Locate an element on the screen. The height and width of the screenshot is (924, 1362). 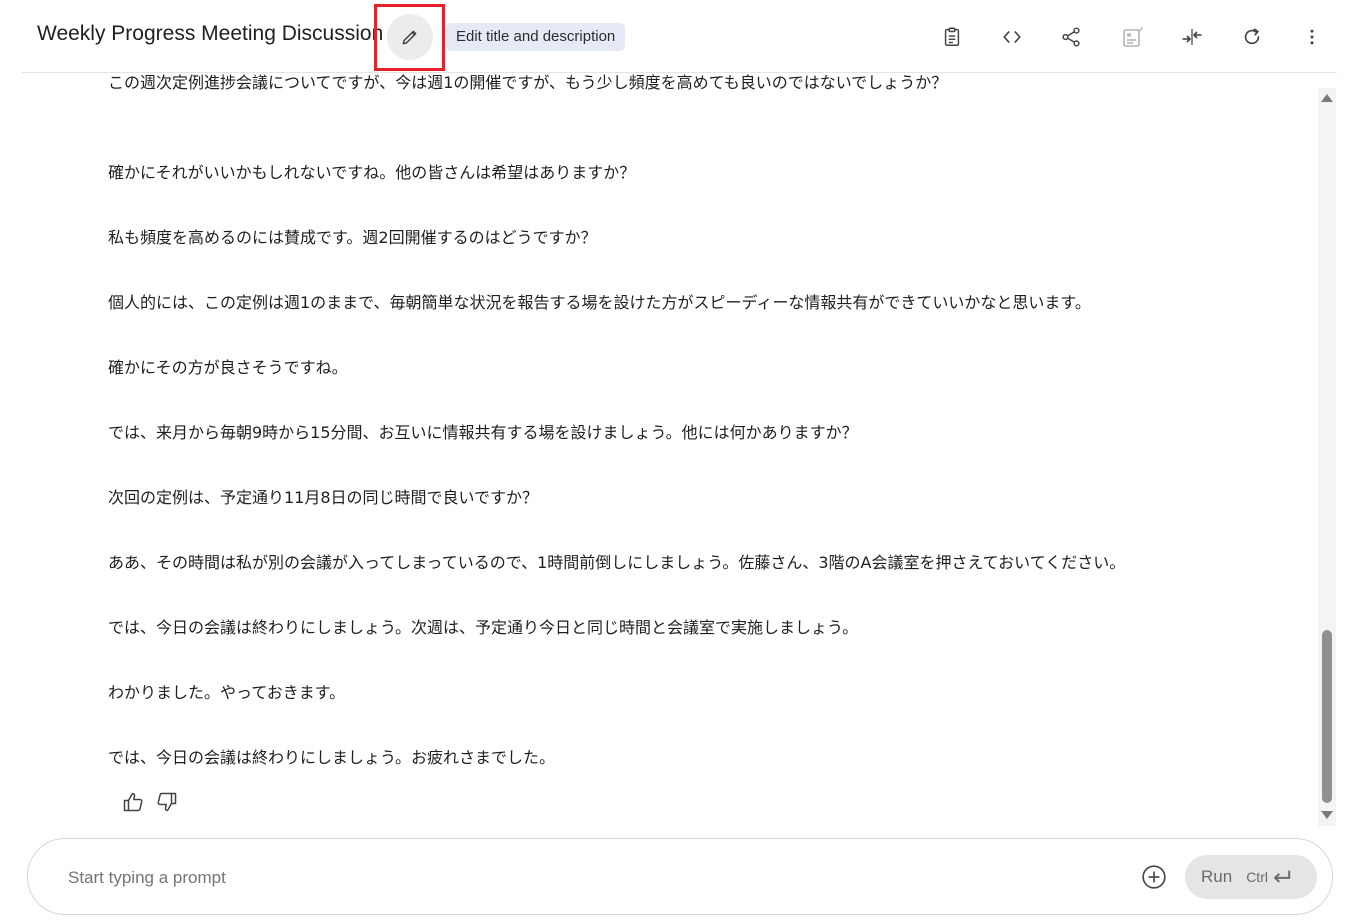
collapse-icon is located at coordinates (1192, 37).